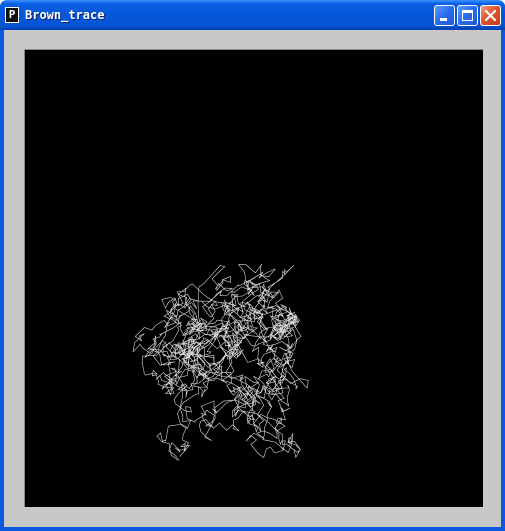  Describe the element at coordinates (444, 15) in the screenshot. I see `minimize-button` at that location.